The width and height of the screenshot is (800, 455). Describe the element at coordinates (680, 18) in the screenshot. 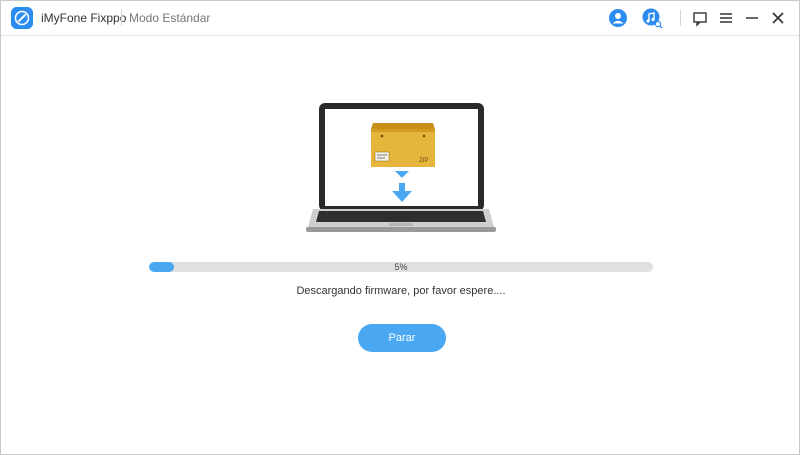

I see `toolbar-divider` at that location.